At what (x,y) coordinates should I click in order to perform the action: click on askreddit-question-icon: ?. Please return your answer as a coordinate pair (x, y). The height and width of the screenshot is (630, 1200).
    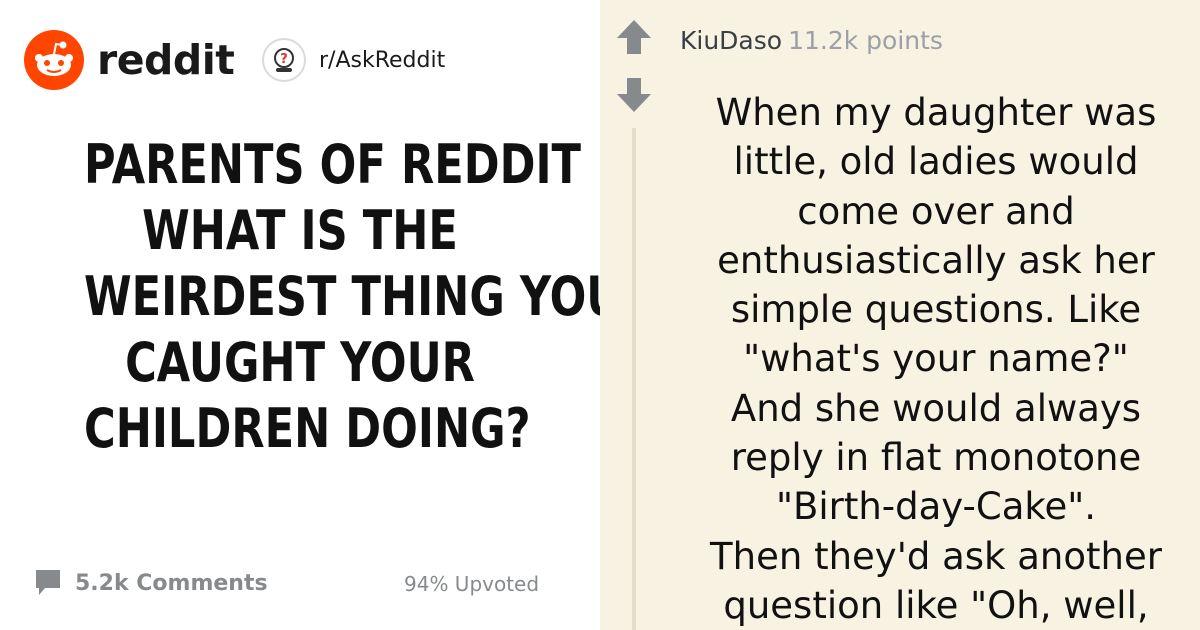
    Looking at the image, I should click on (284, 60).